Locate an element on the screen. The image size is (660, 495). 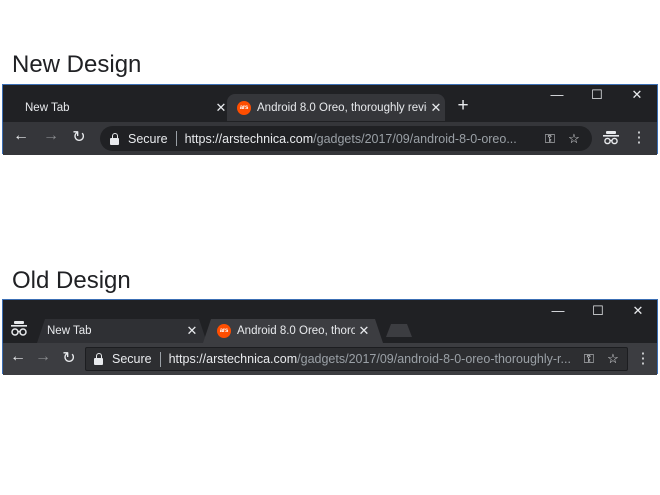
new-tab-button is located at coordinates (399, 330).